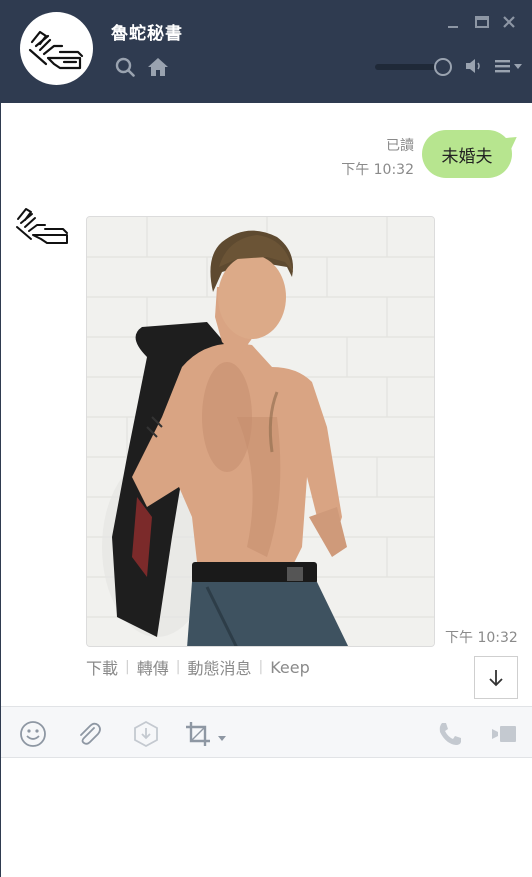 The image size is (532, 877). Describe the element at coordinates (147, 34) in the screenshot. I see `page-title: 魯蛇秘書` at that location.